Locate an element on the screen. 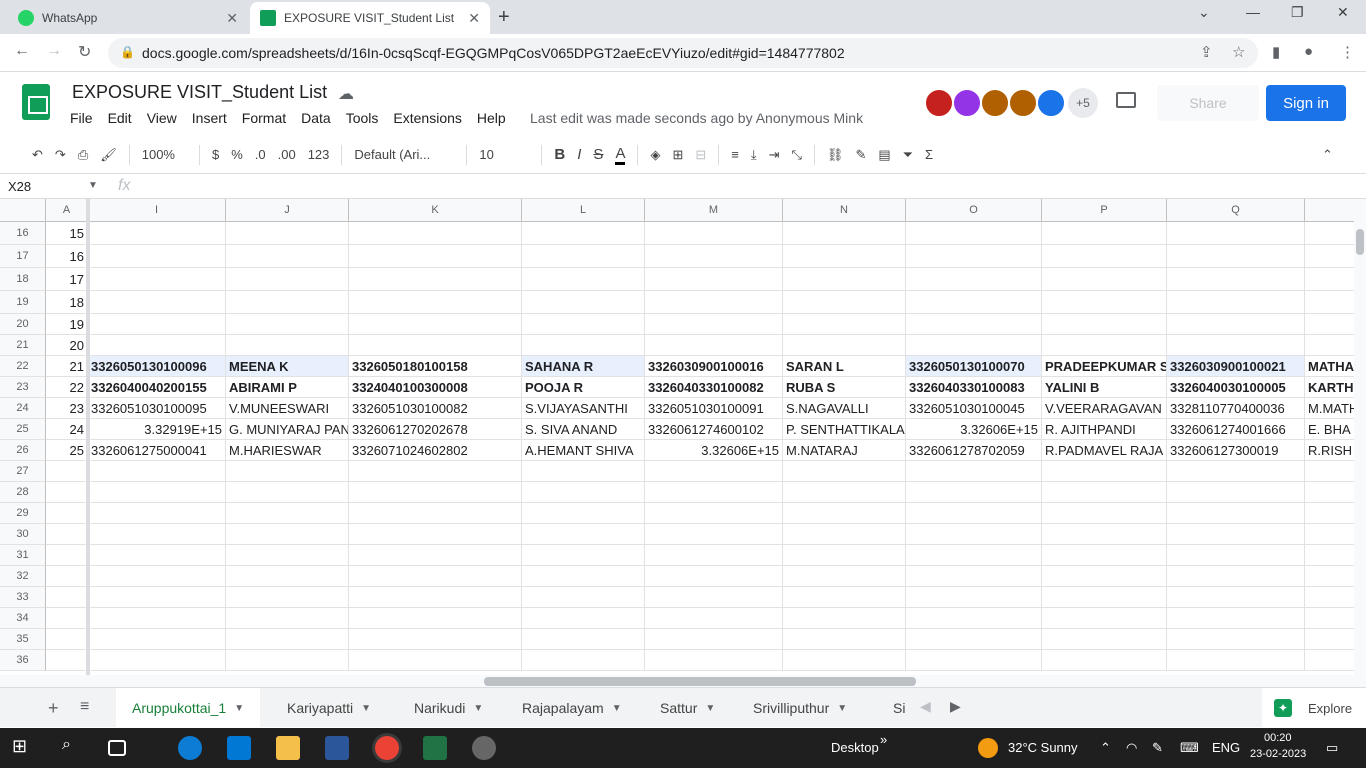  language-indicator: ENG is located at coordinates (1226, 747).